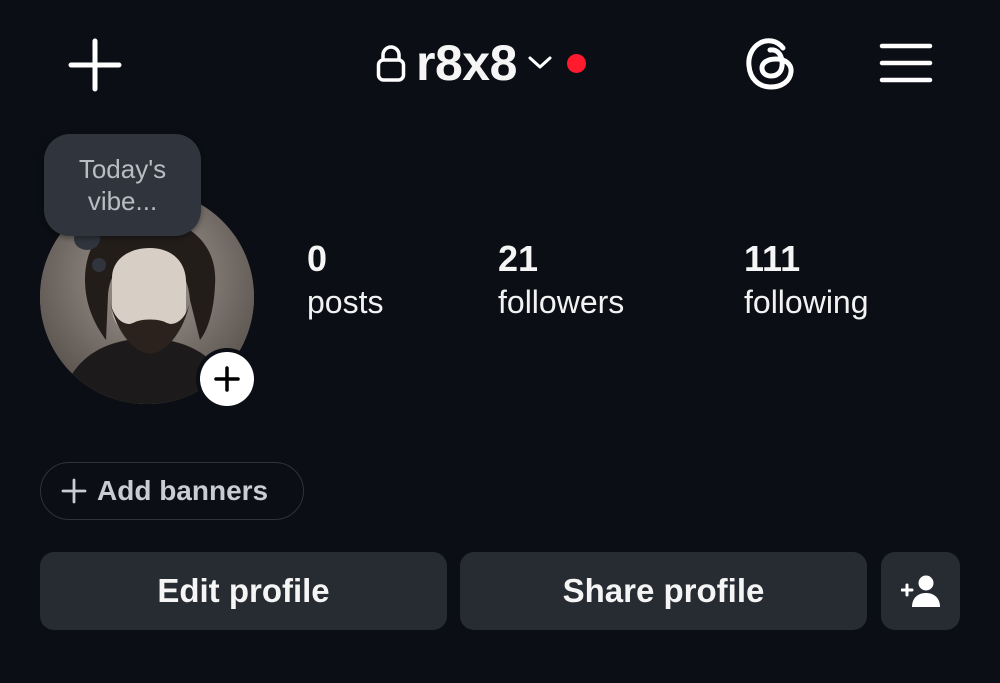 This screenshot has width=1000, height=683. Describe the element at coordinates (99, 265) in the screenshot. I see `note-bubble-tail` at that location.